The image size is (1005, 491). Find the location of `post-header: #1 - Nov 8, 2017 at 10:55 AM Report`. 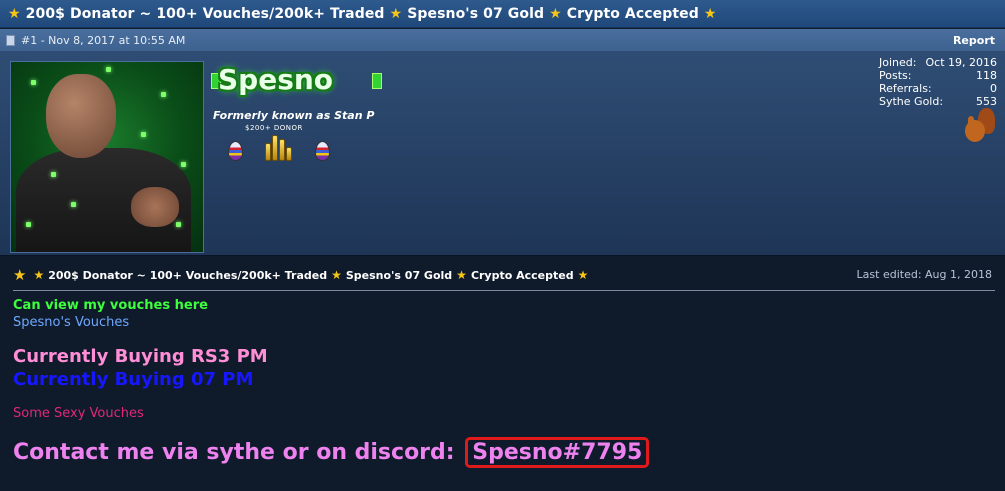

post-header: #1 - Nov 8, 2017 at 10:55 AM Report is located at coordinates (502, 40).